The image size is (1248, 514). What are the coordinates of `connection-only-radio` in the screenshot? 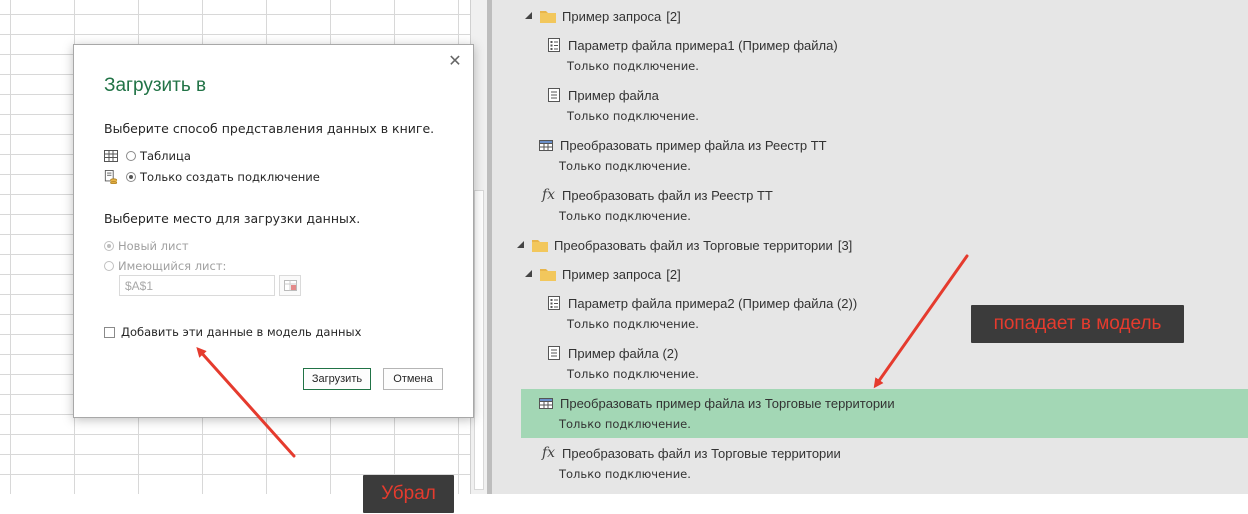 It's located at (131, 177).